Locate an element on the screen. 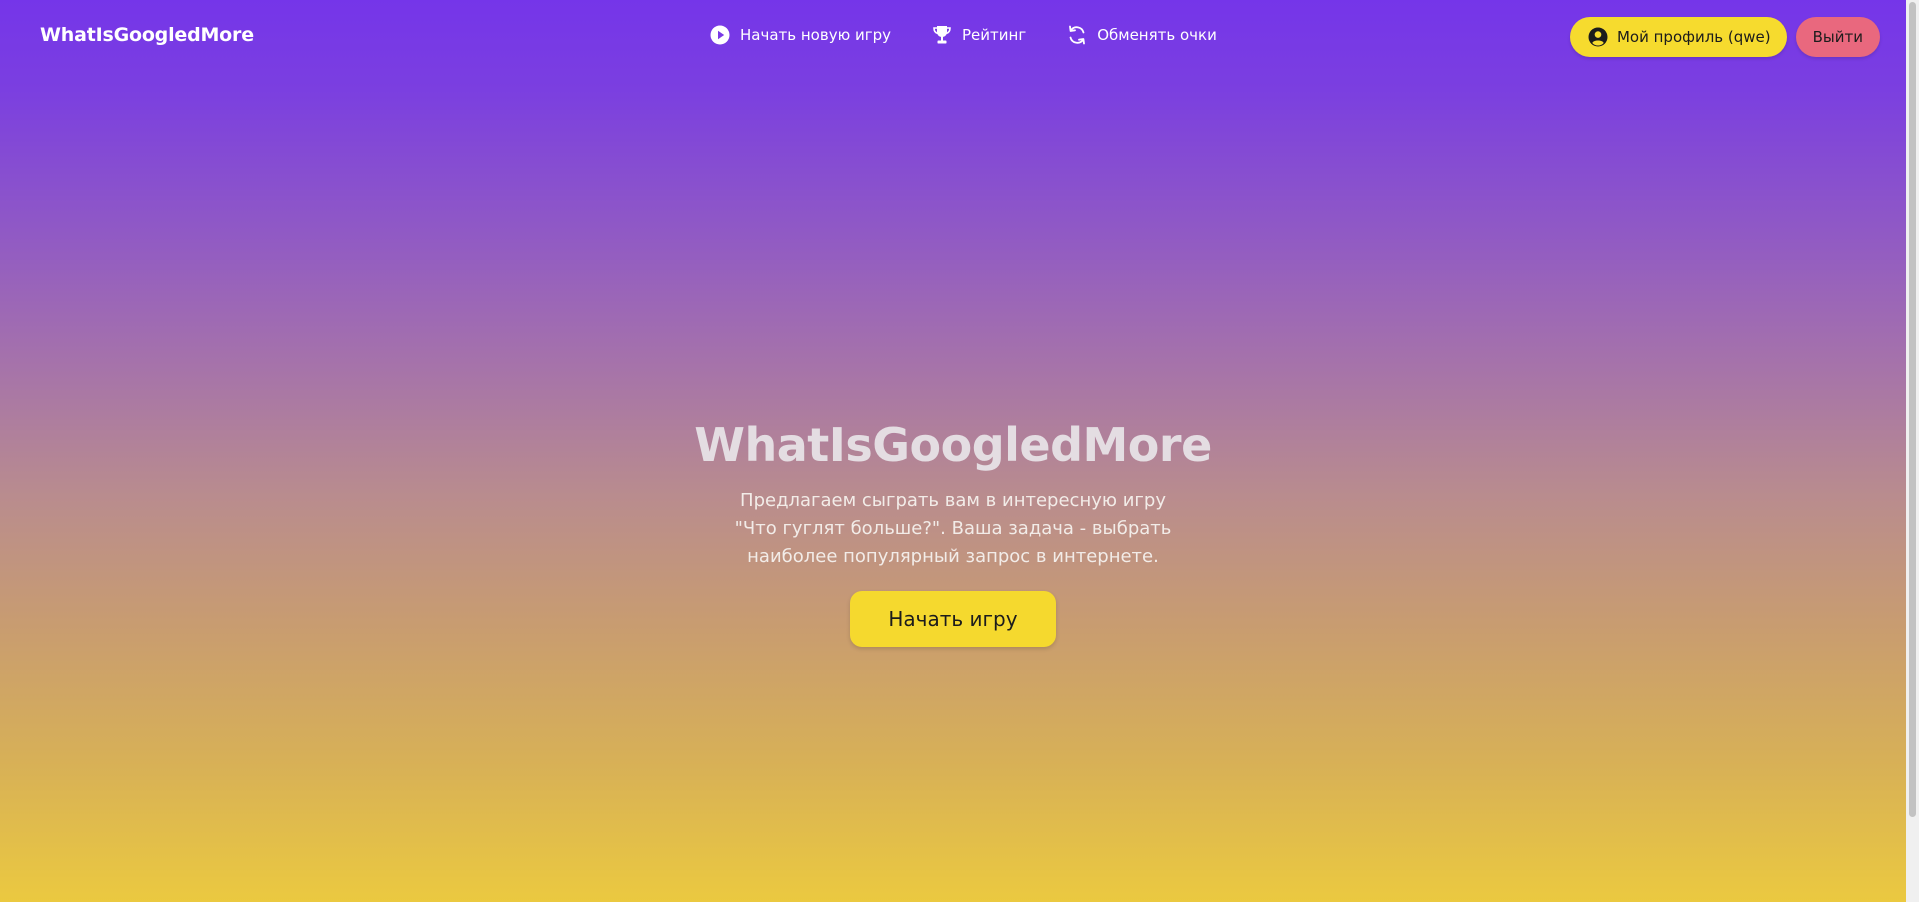 This screenshot has height=902, width=1919. nav-link-label: Обменять очки is located at coordinates (1157, 35).